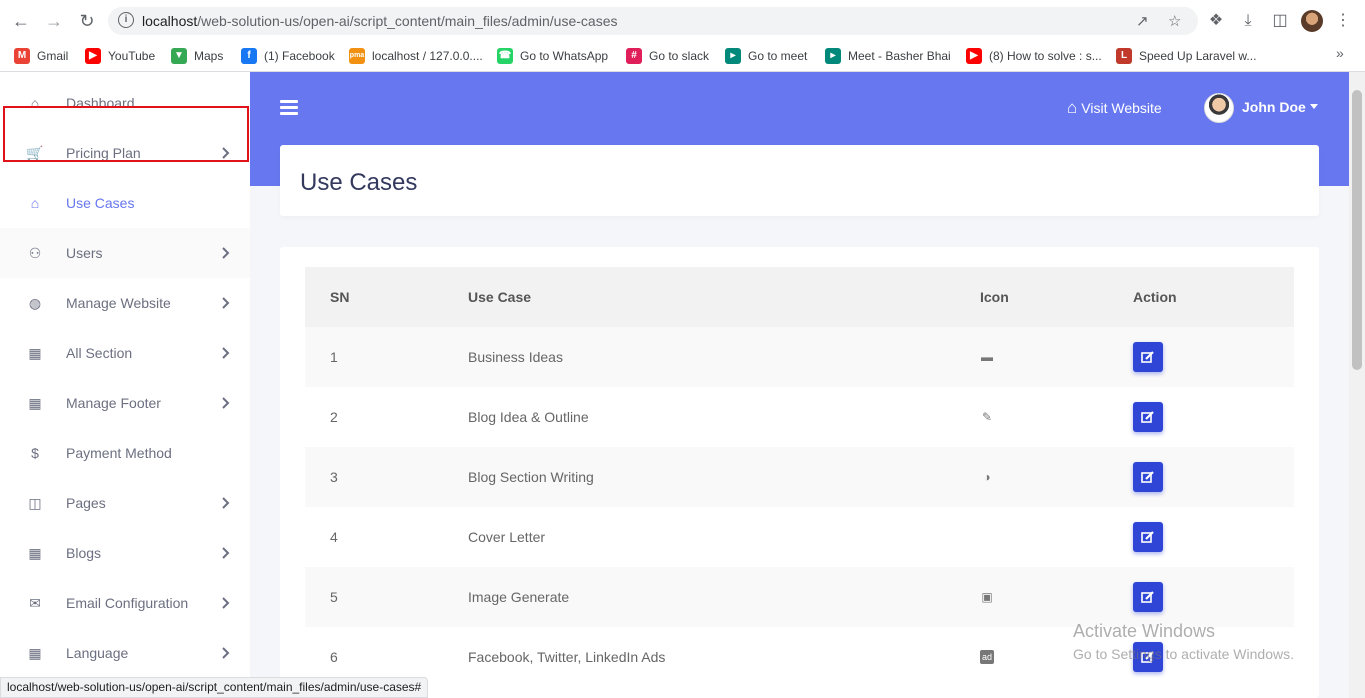 This screenshot has height=698, width=1365. I want to click on menu-dots-icon: ⋮, so click(1343, 21).